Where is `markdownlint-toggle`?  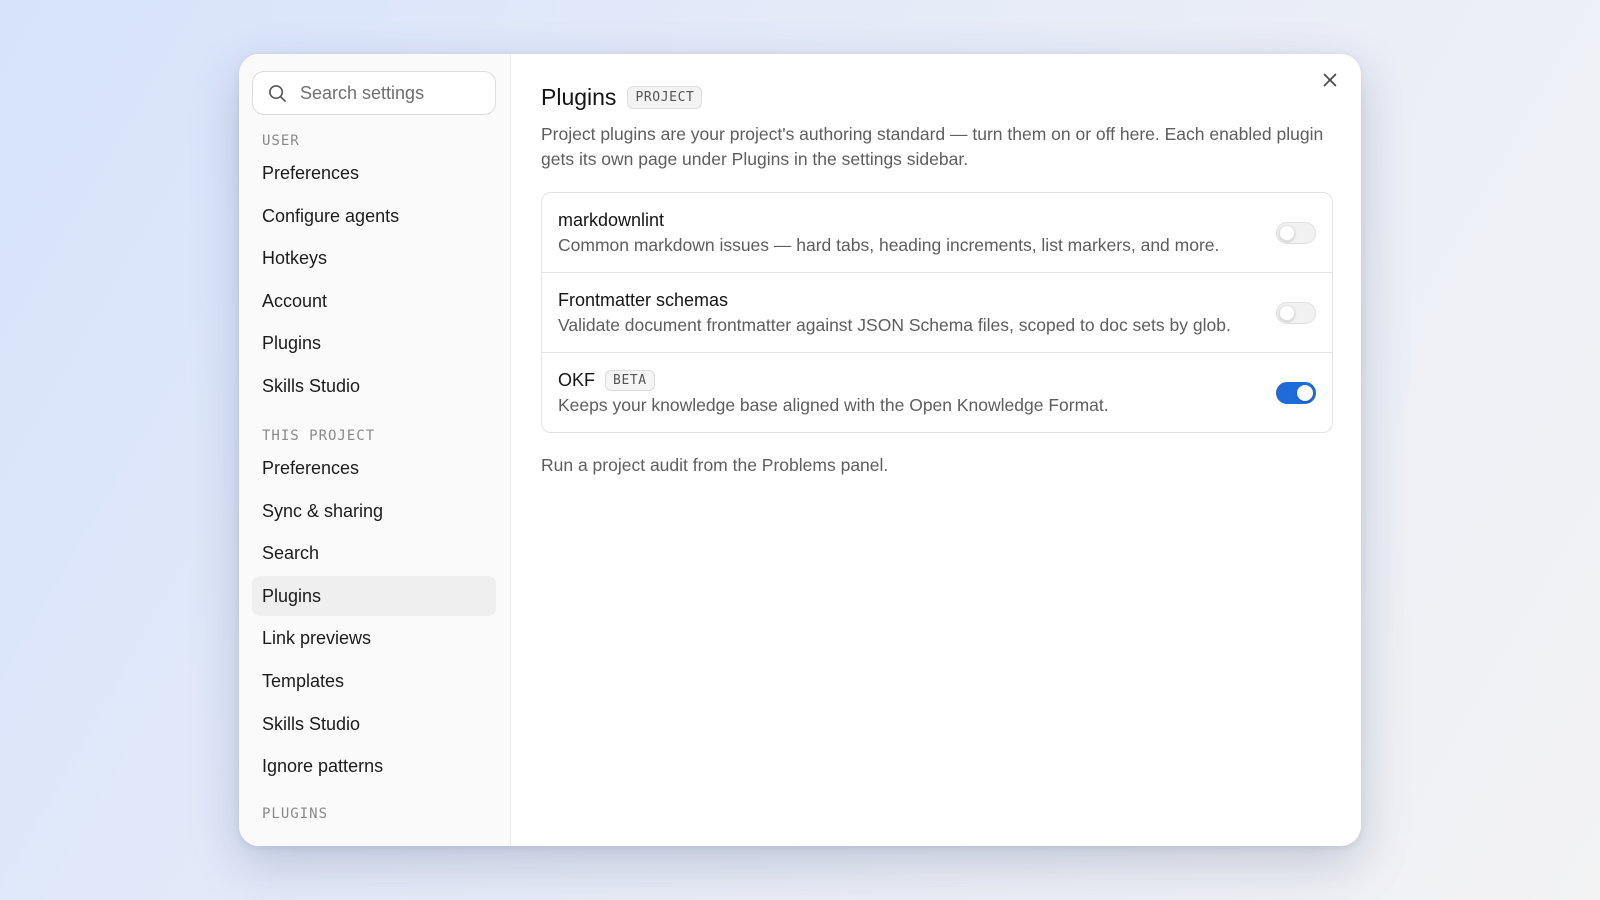
markdownlint-toggle is located at coordinates (1296, 232).